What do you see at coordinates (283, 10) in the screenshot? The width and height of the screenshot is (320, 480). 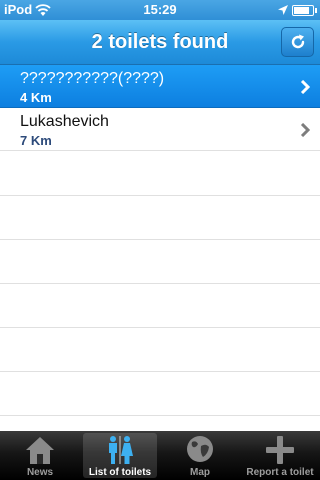 I see `location-arrow-icon` at bounding box center [283, 10].